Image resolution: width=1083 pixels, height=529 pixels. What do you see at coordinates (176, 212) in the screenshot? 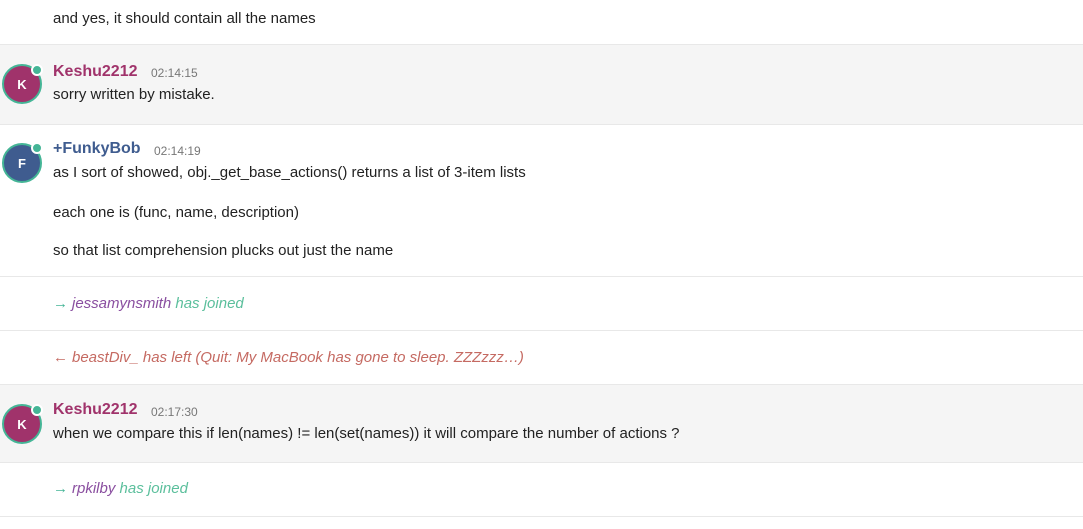
I see `message-text: each one is (func, name, description)` at bounding box center [176, 212].